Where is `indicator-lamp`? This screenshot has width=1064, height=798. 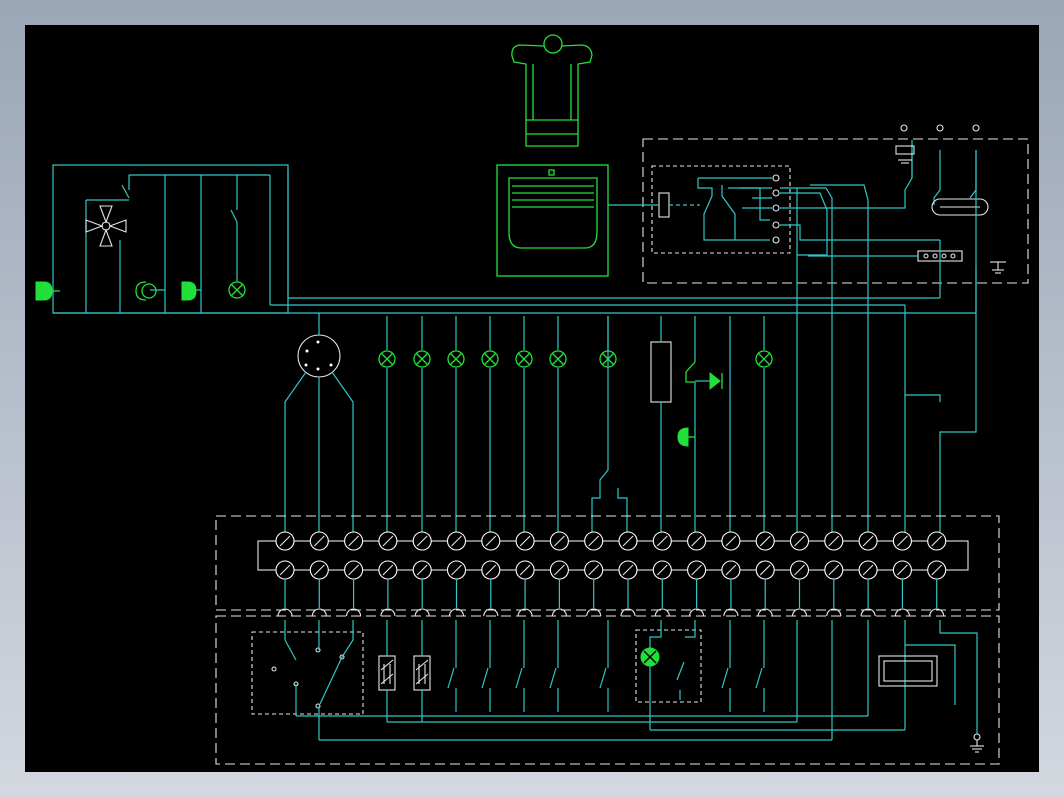 indicator-lamp is located at coordinates (650, 657).